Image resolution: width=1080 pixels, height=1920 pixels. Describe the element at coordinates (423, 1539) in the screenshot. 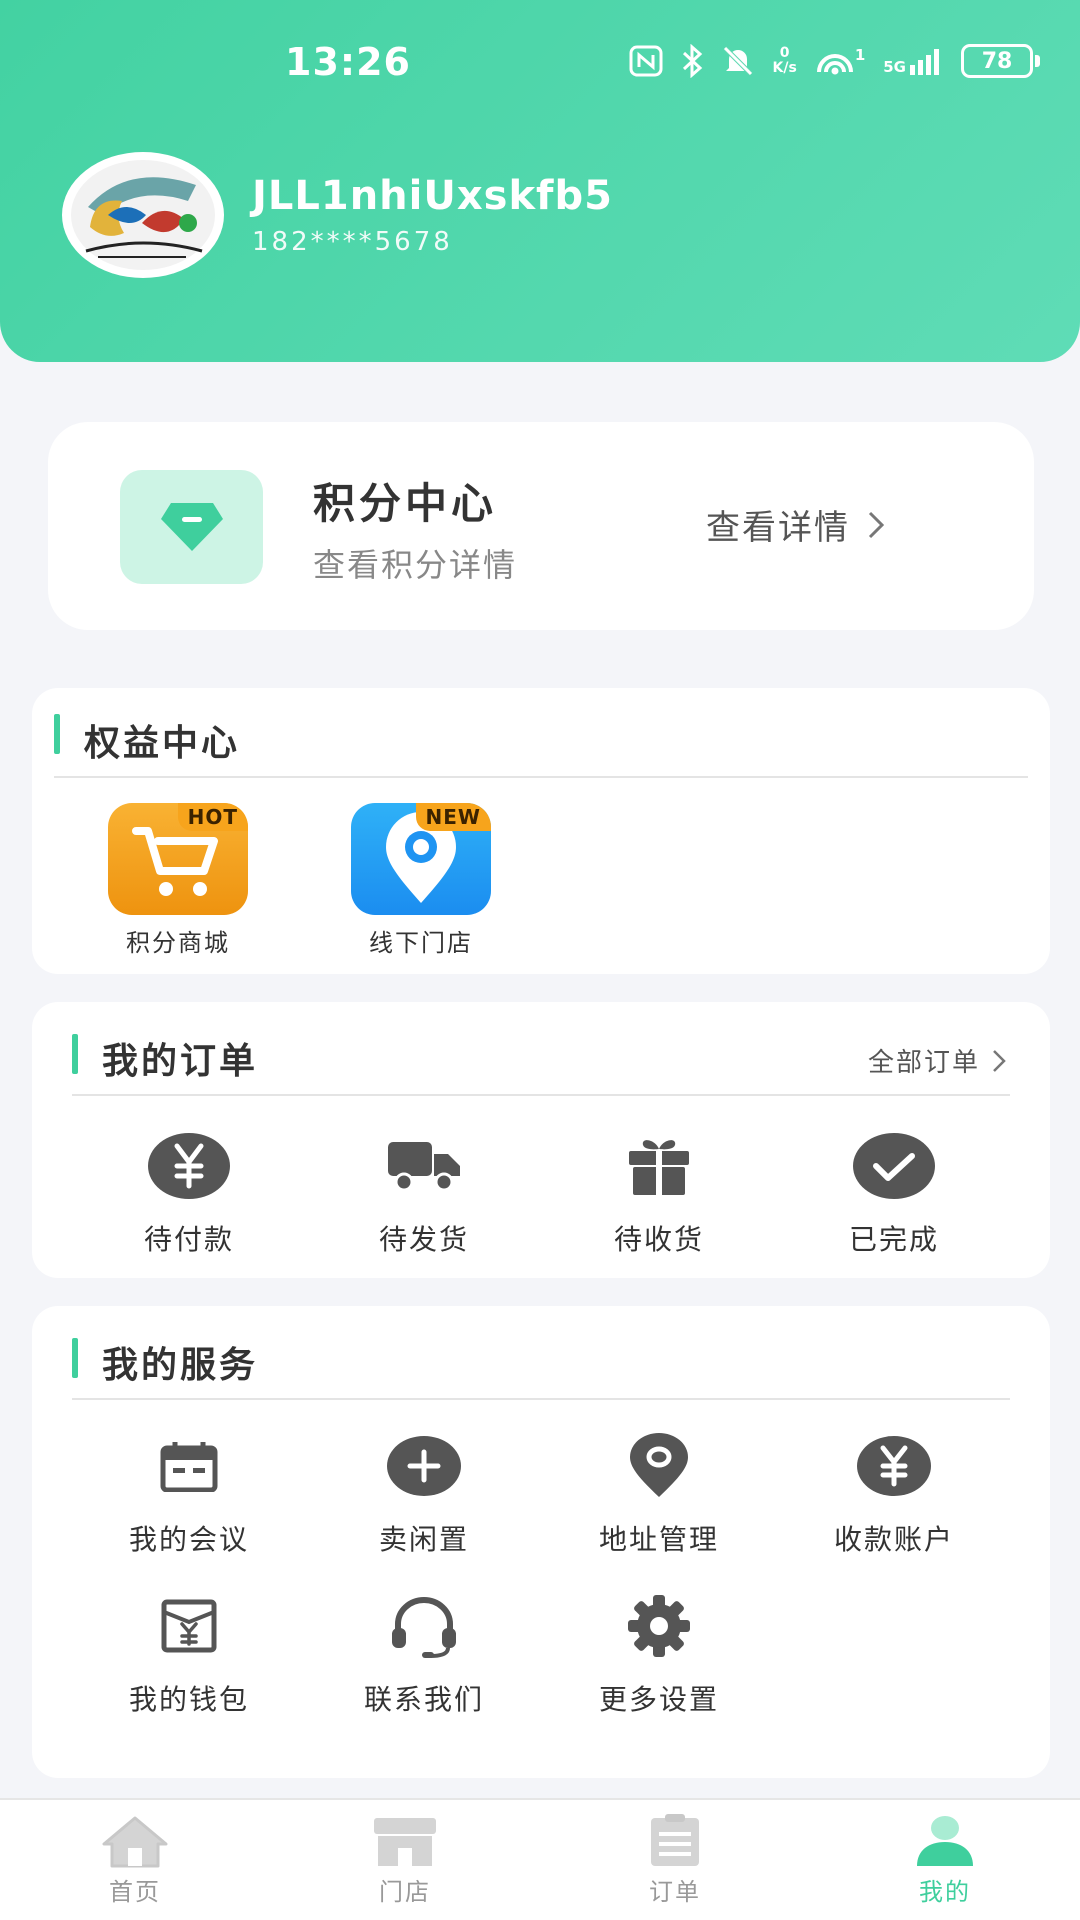

I see `service-item-label: 卖闲置` at that location.